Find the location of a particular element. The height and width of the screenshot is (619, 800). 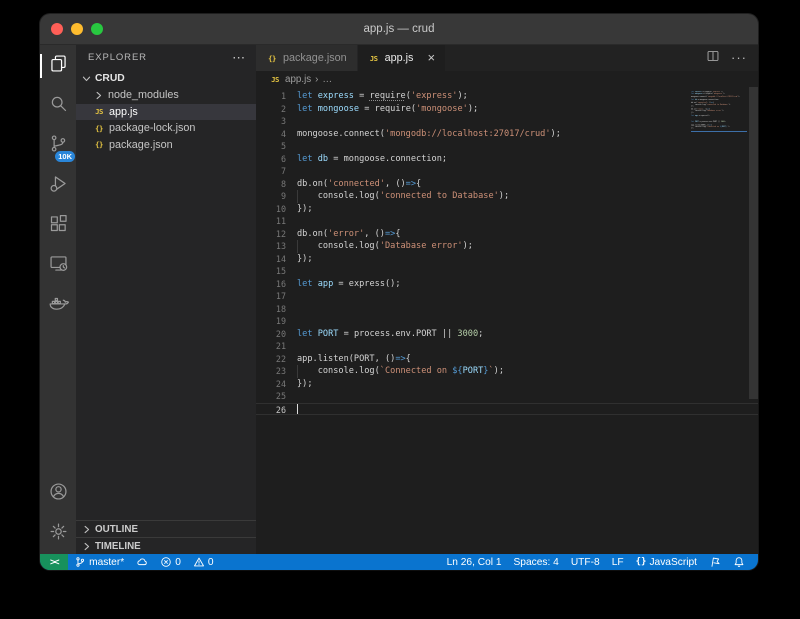

status-eol: LF is located at coordinates (618, 562).